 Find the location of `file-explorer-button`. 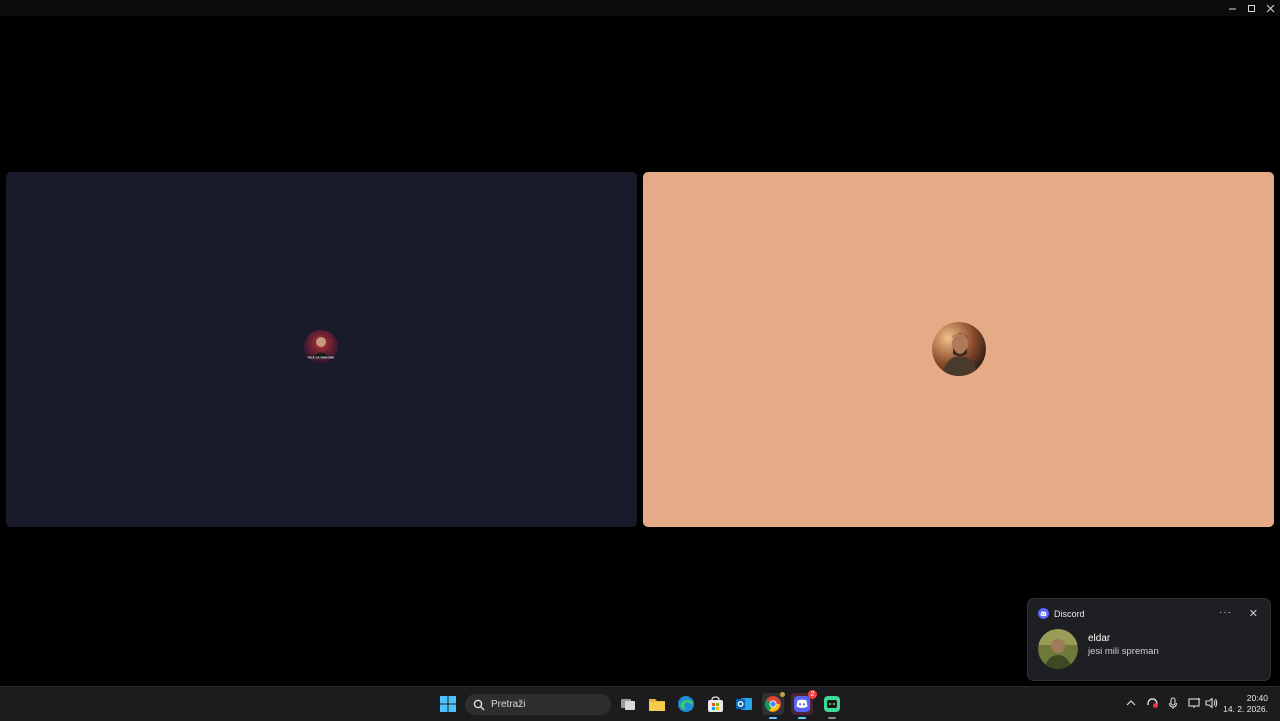

file-explorer-button is located at coordinates (657, 704).